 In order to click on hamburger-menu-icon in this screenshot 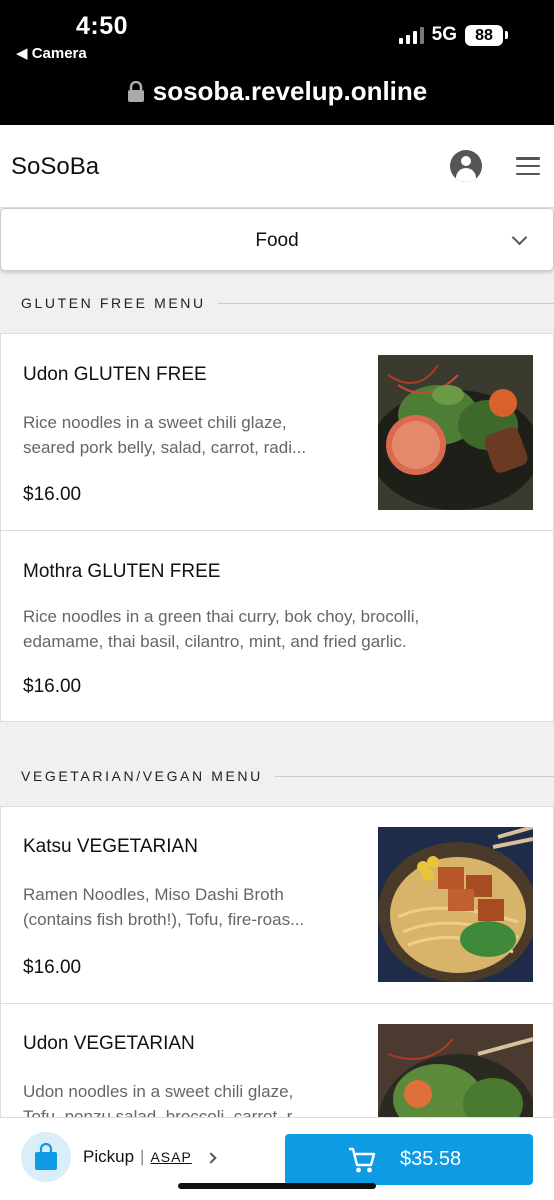, I will do `click(528, 166)`.